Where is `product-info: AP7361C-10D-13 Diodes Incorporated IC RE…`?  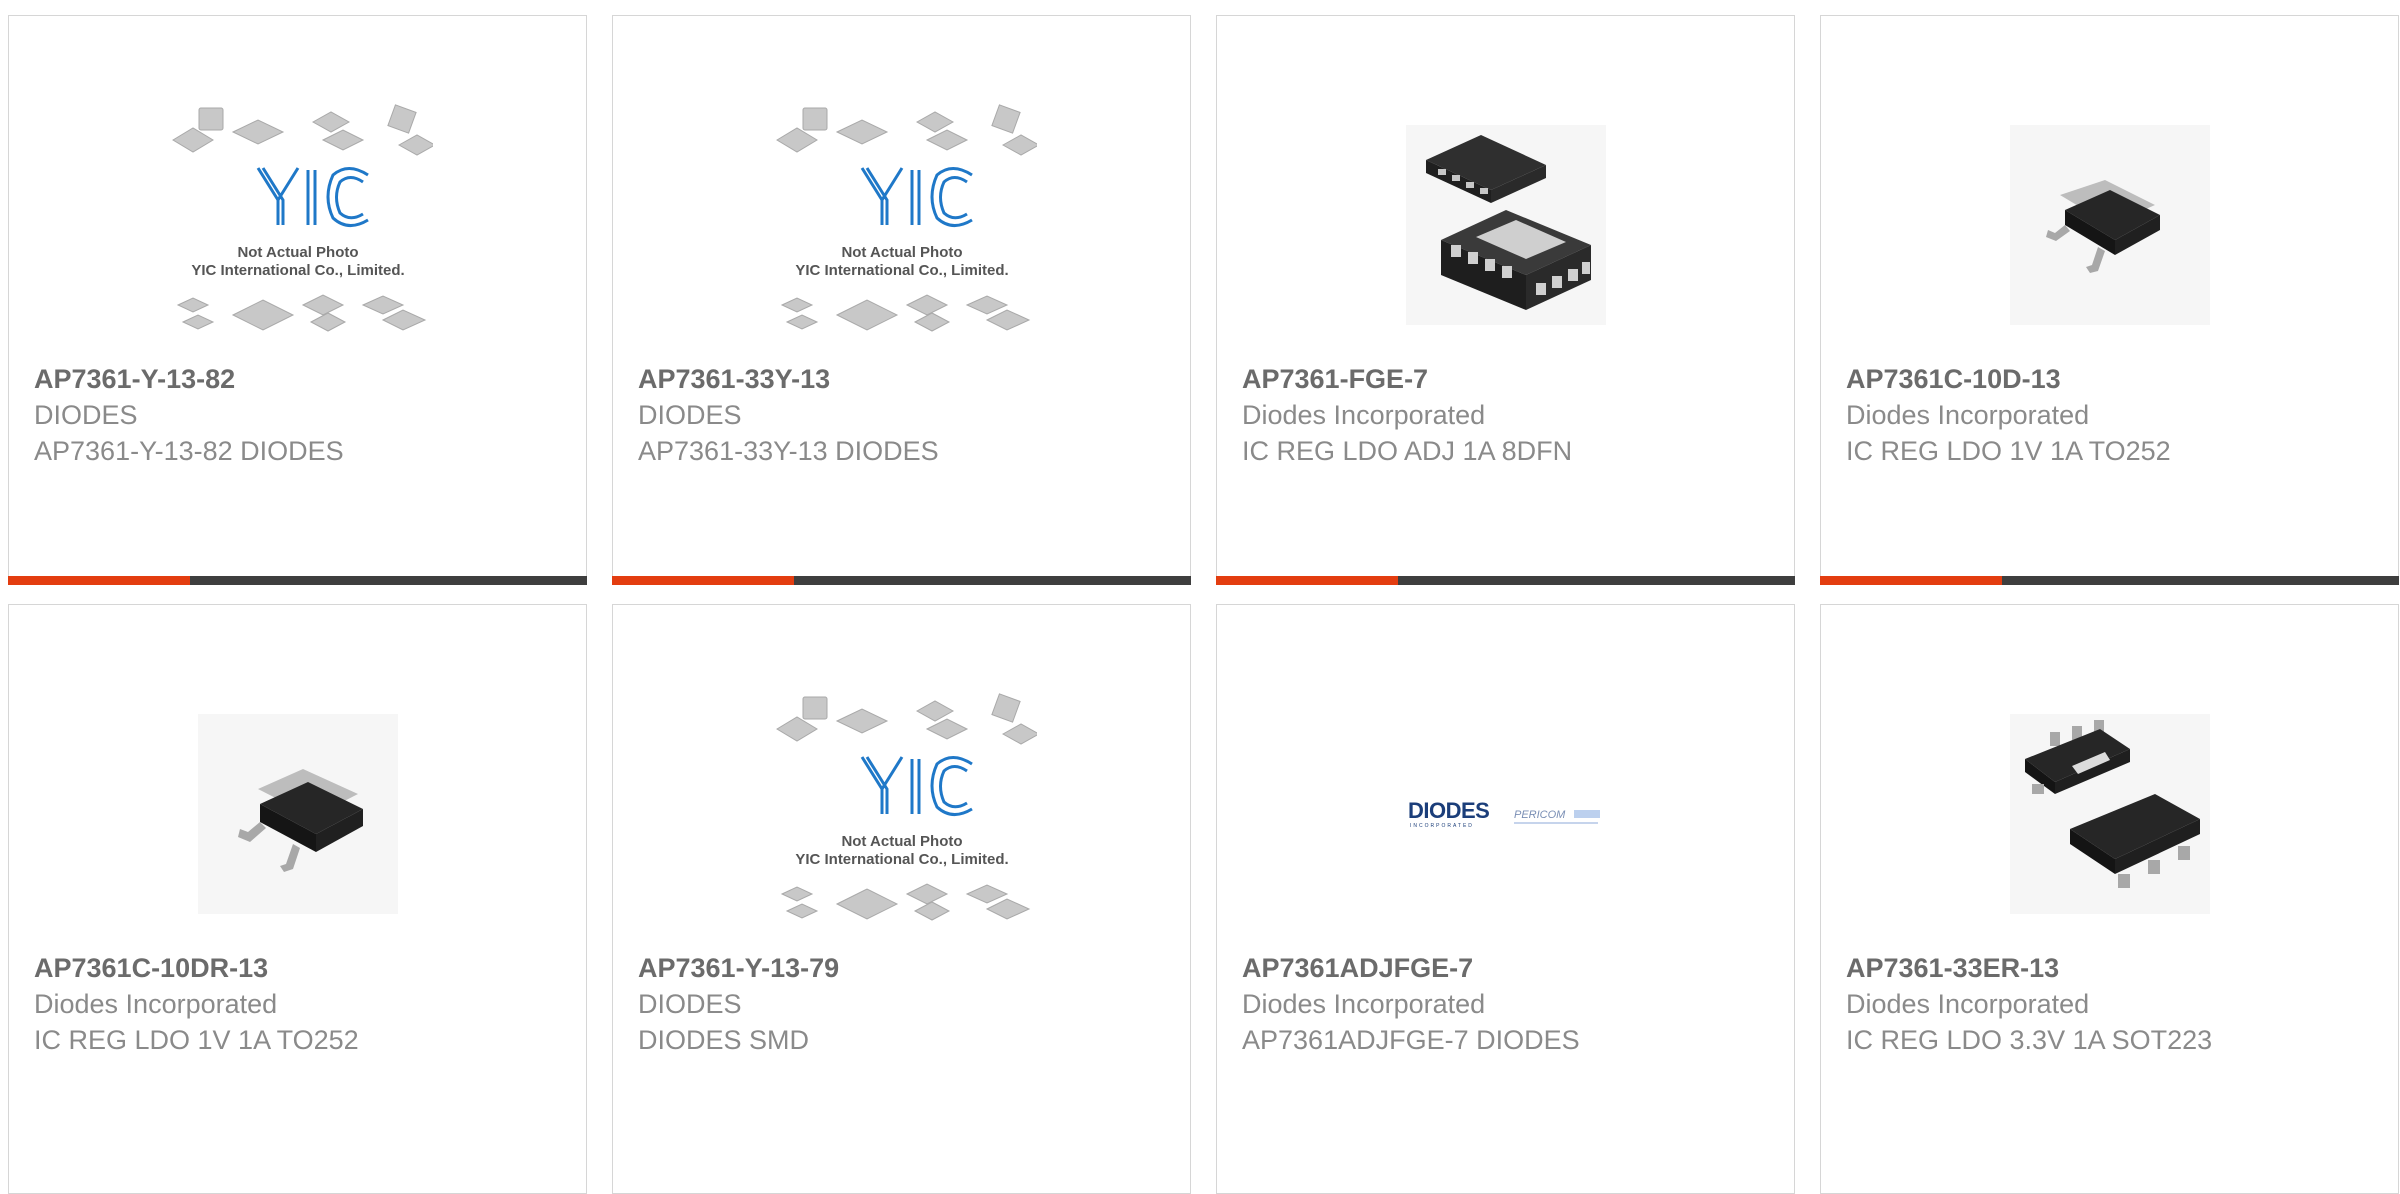 product-info: AP7361C-10D-13 Diodes Incorporated IC RE… is located at coordinates (2117, 415).